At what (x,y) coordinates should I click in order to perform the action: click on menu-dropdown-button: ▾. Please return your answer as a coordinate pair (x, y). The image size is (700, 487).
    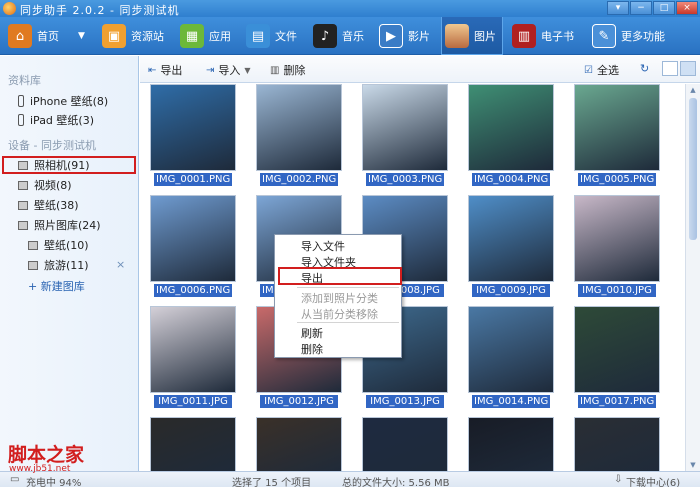
    Looking at the image, I should click on (618, 8).